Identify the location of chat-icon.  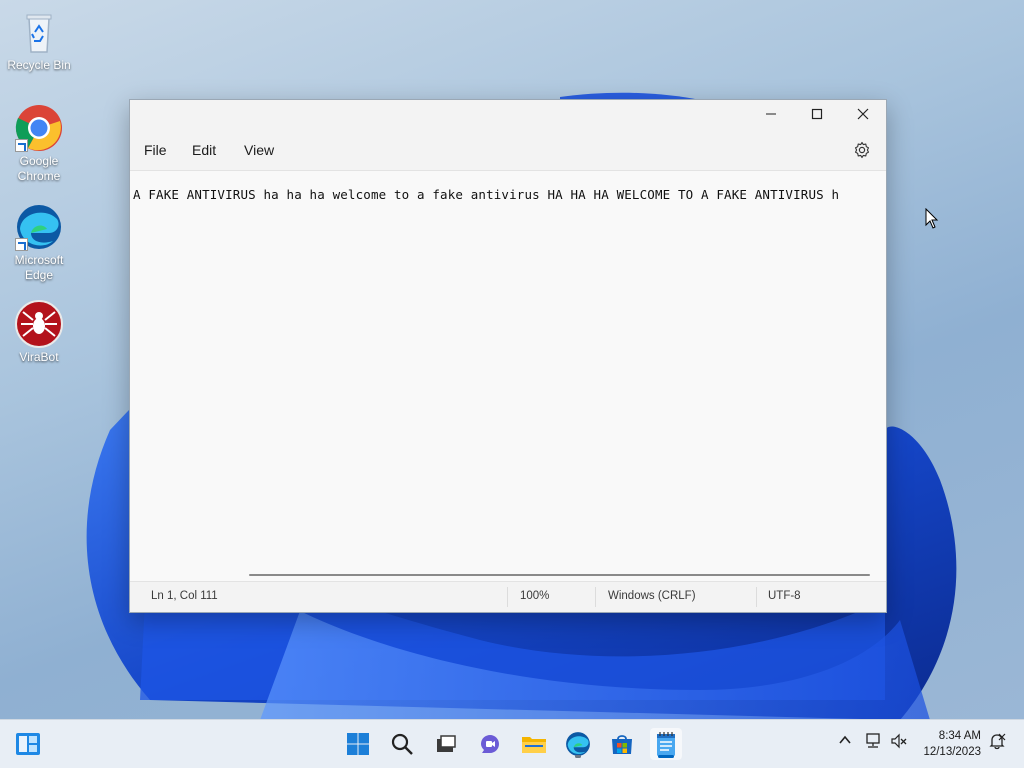
(490, 744).